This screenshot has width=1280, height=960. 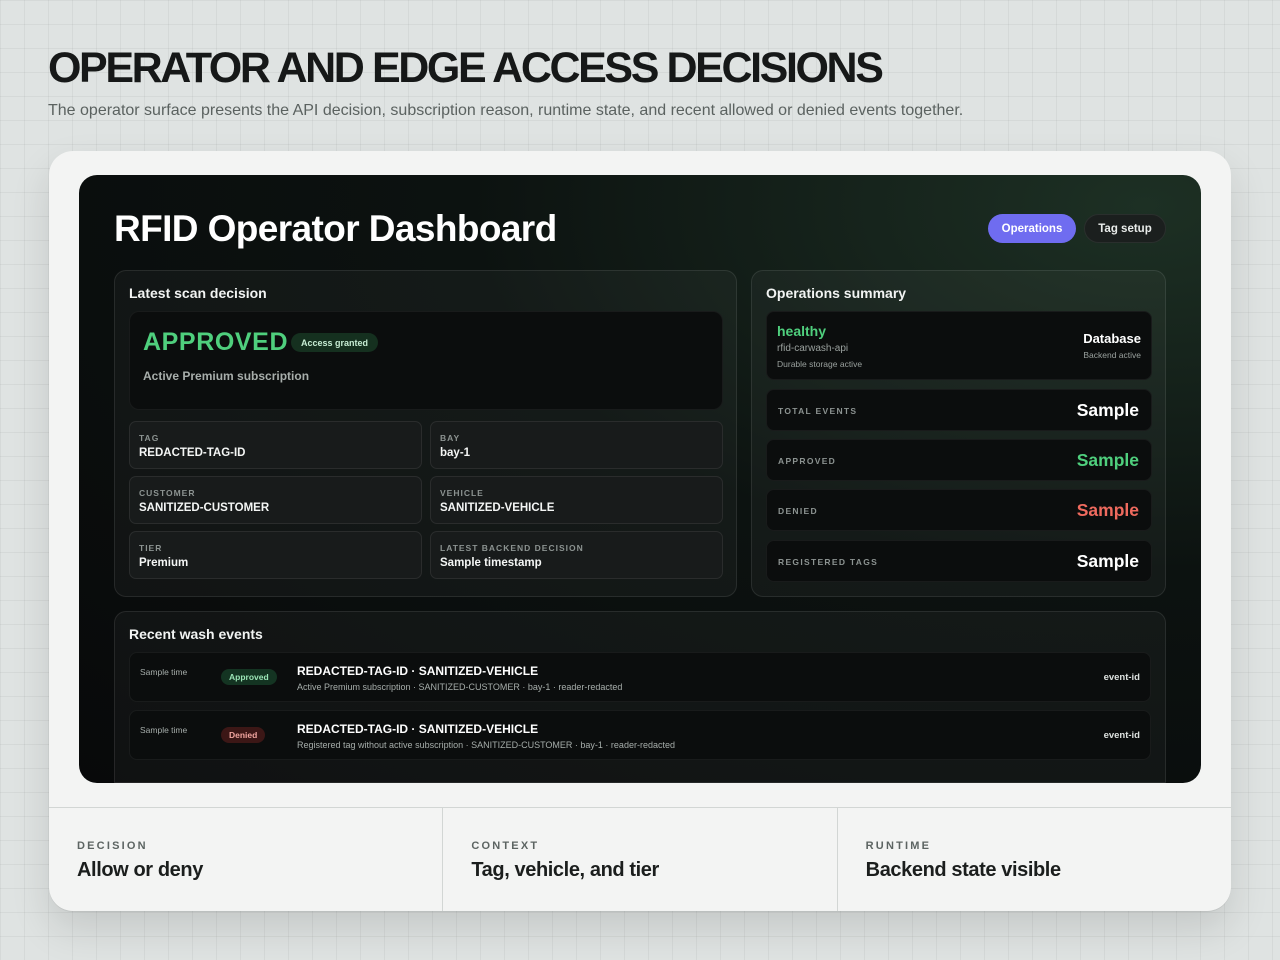 What do you see at coordinates (565, 870) in the screenshot?
I see `feature-value: Tag, vehicle, and tier` at bounding box center [565, 870].